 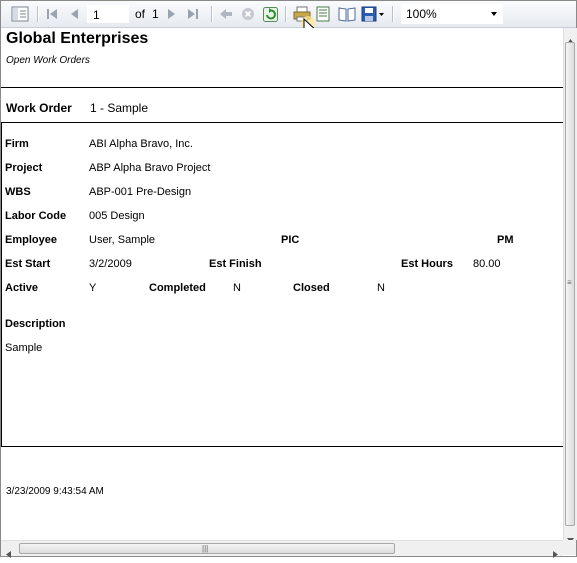 What do you see at coordinates (569, 547) in the screenshot?
I see `scrollbar-corner` at bounding box center [569, 547].